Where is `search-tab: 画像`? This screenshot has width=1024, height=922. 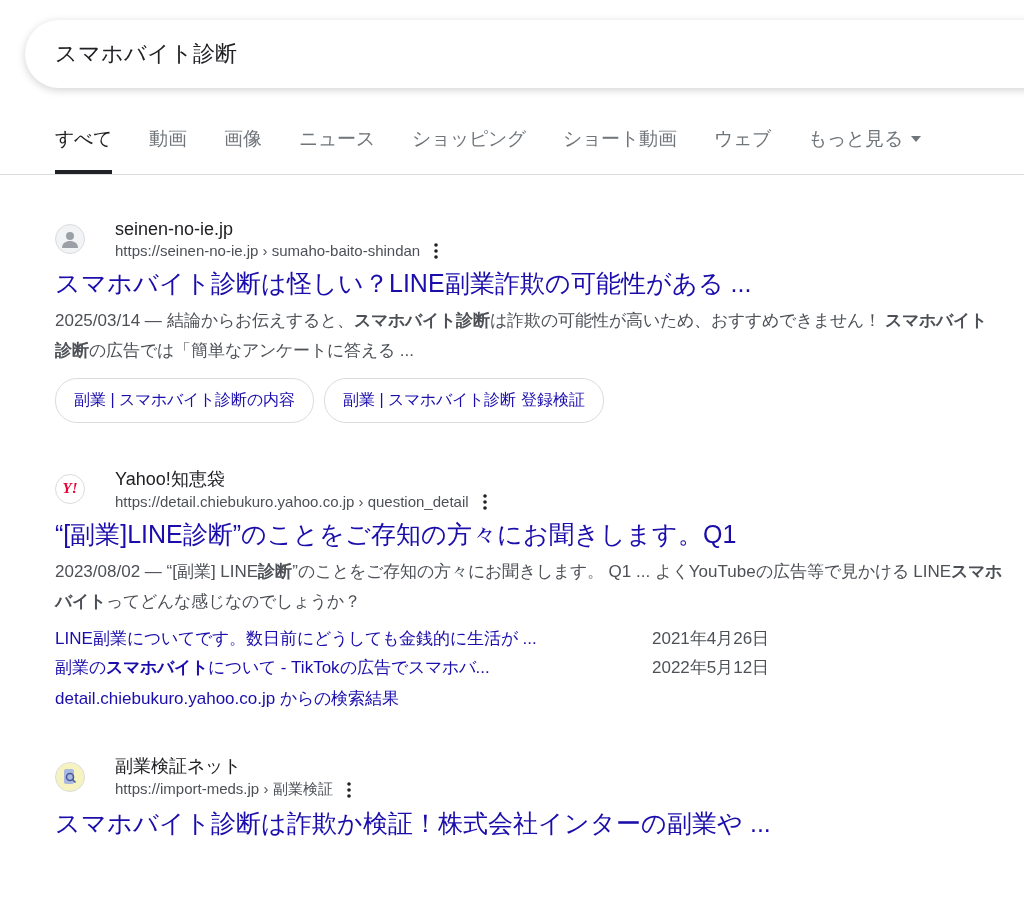
search-tab: 画像 is located at coordinates (243, 144).